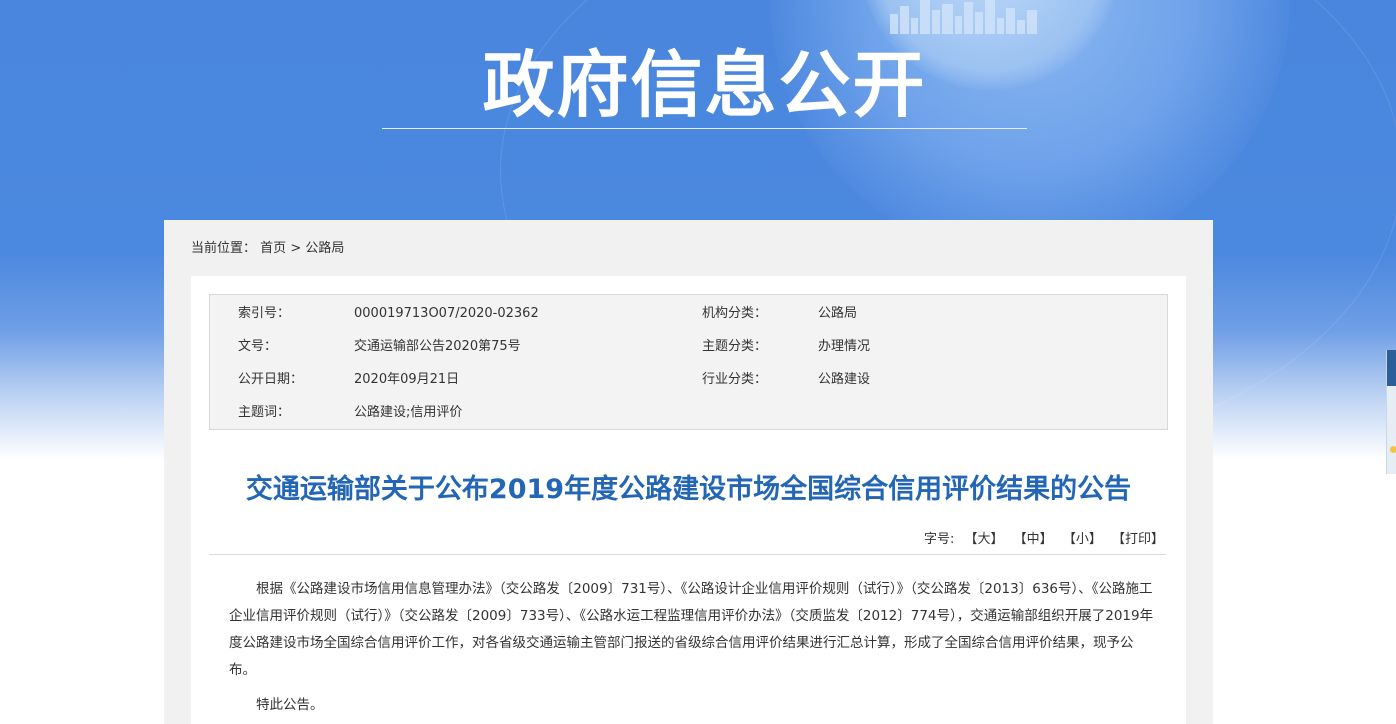 The image size is (1396, 724). I want to click on font-large-button: 【大】, so click(984, 539).